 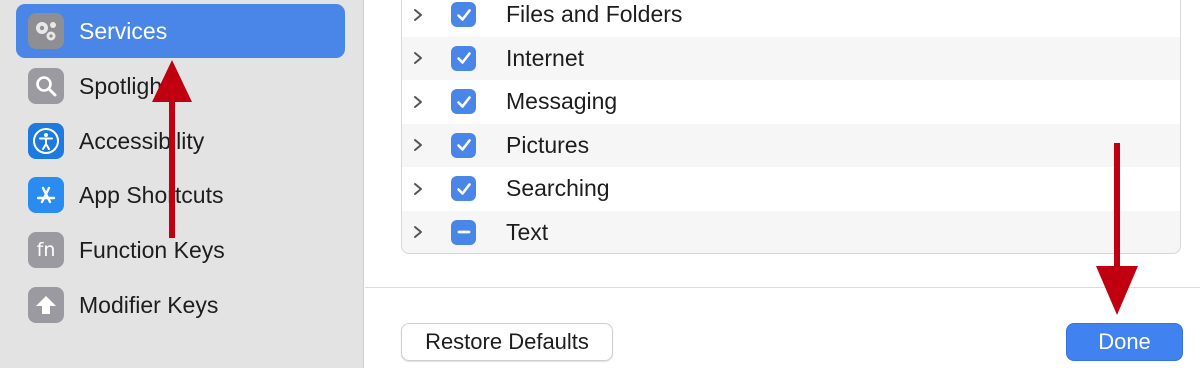 What do you see at coordinates (46, 195) in the screenshot?
I see `app-store-icon` at bounding box center [46, 195].